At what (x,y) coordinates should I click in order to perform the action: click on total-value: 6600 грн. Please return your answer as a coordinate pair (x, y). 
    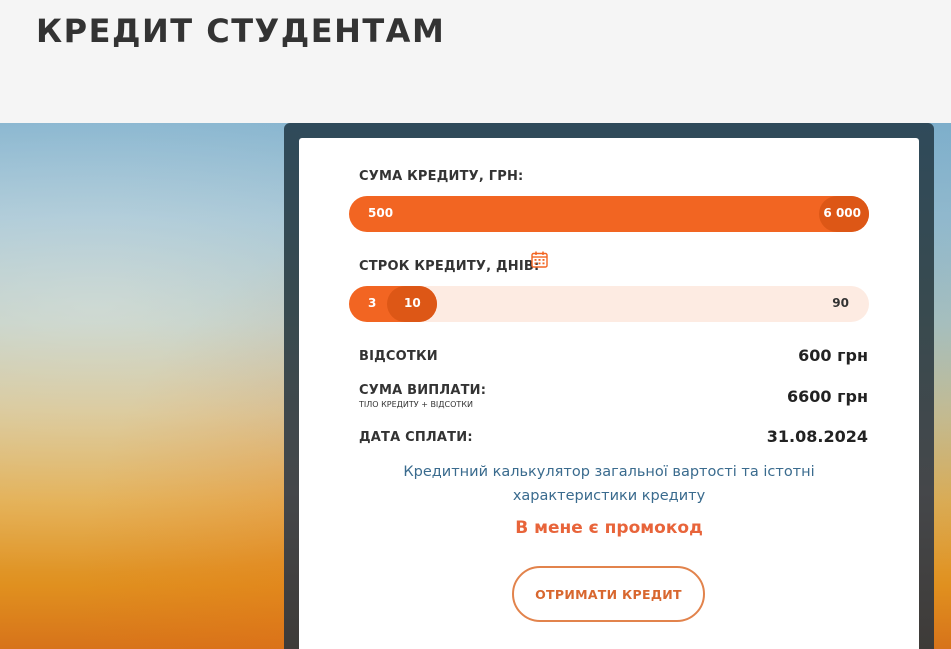
    Looking at the image, I should click on (827, 396).